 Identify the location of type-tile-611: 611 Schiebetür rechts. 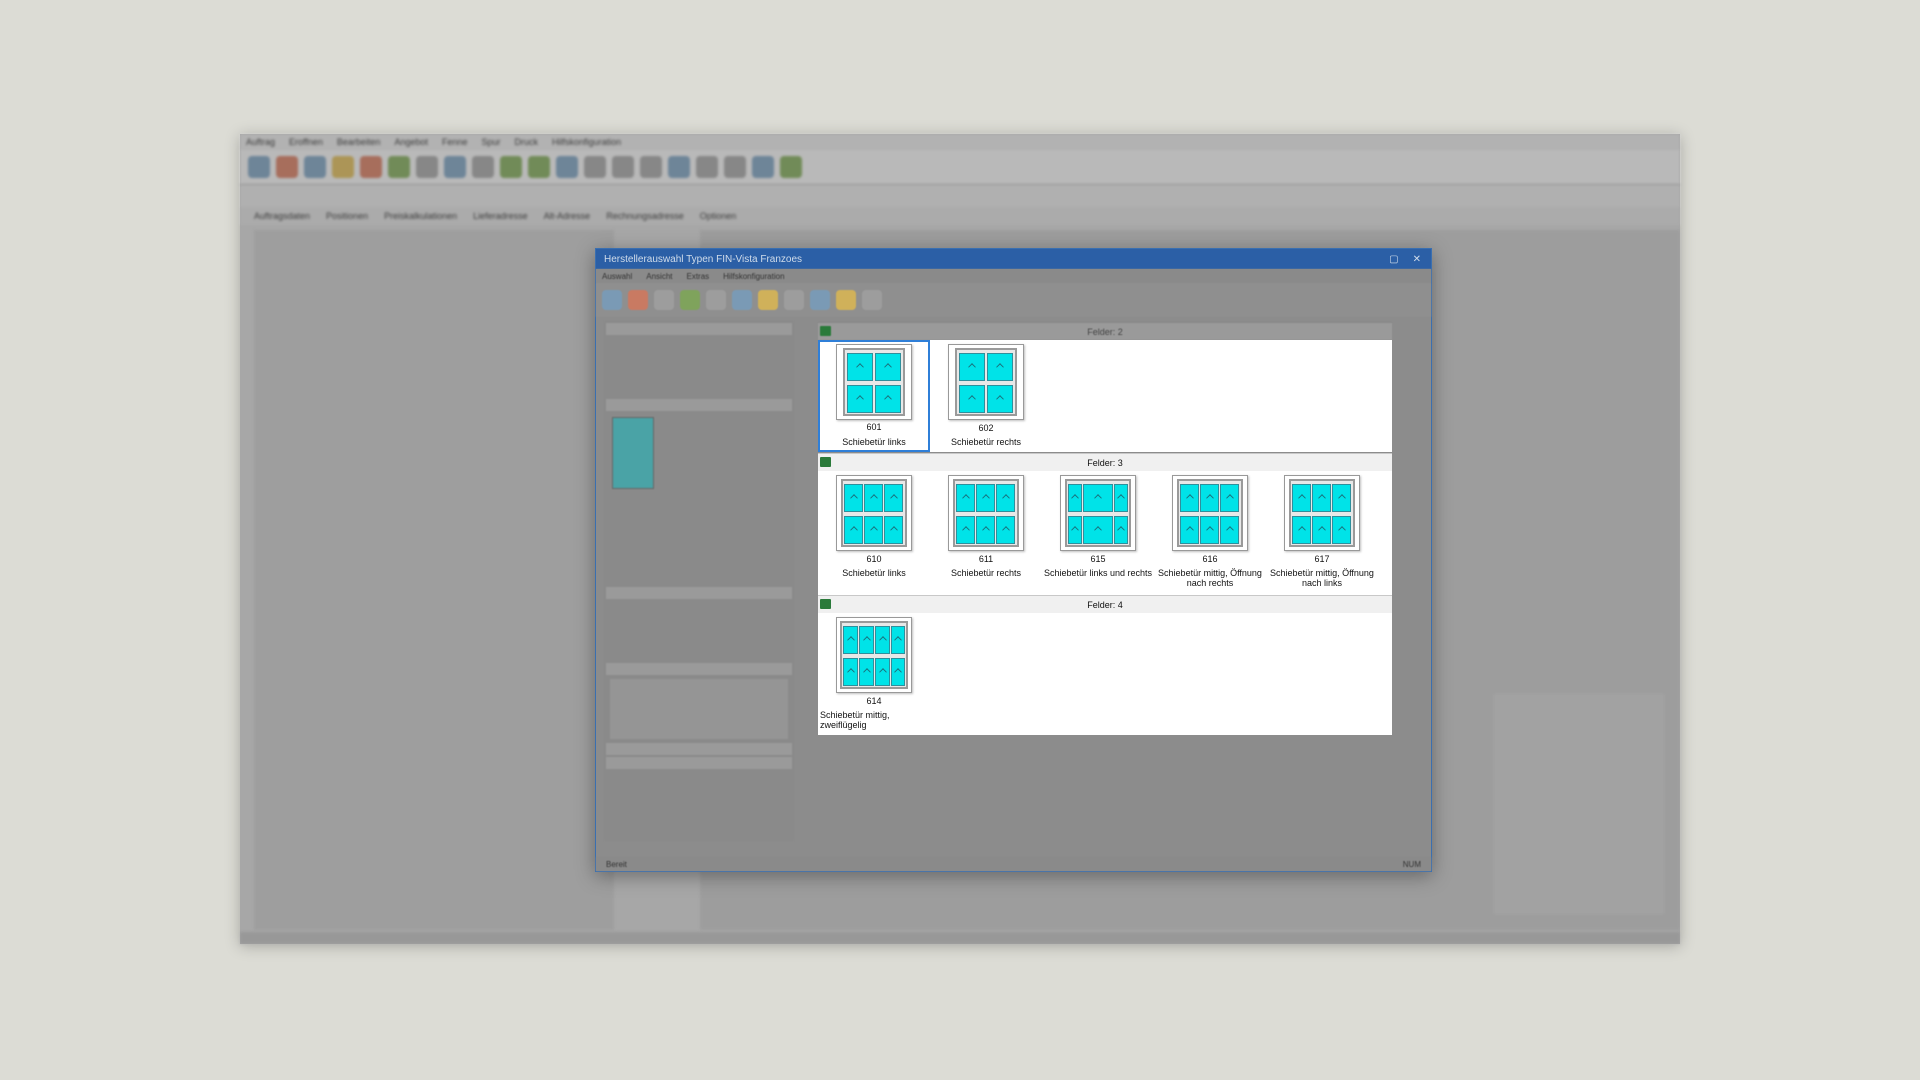
(986, 527).